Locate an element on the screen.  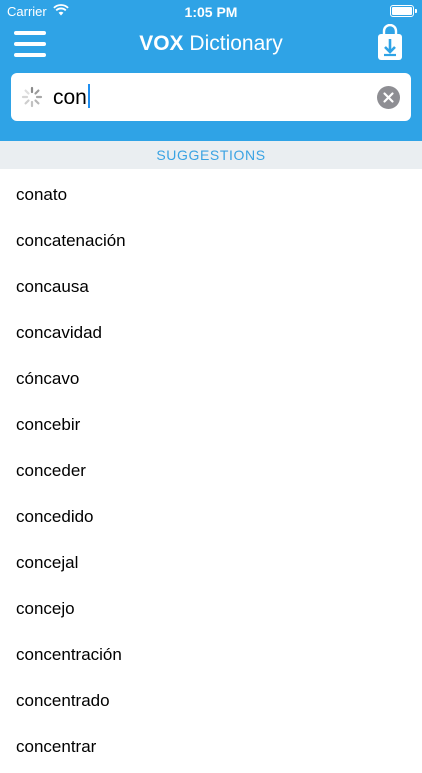
clear-icon is located at coordinates (388, 97).